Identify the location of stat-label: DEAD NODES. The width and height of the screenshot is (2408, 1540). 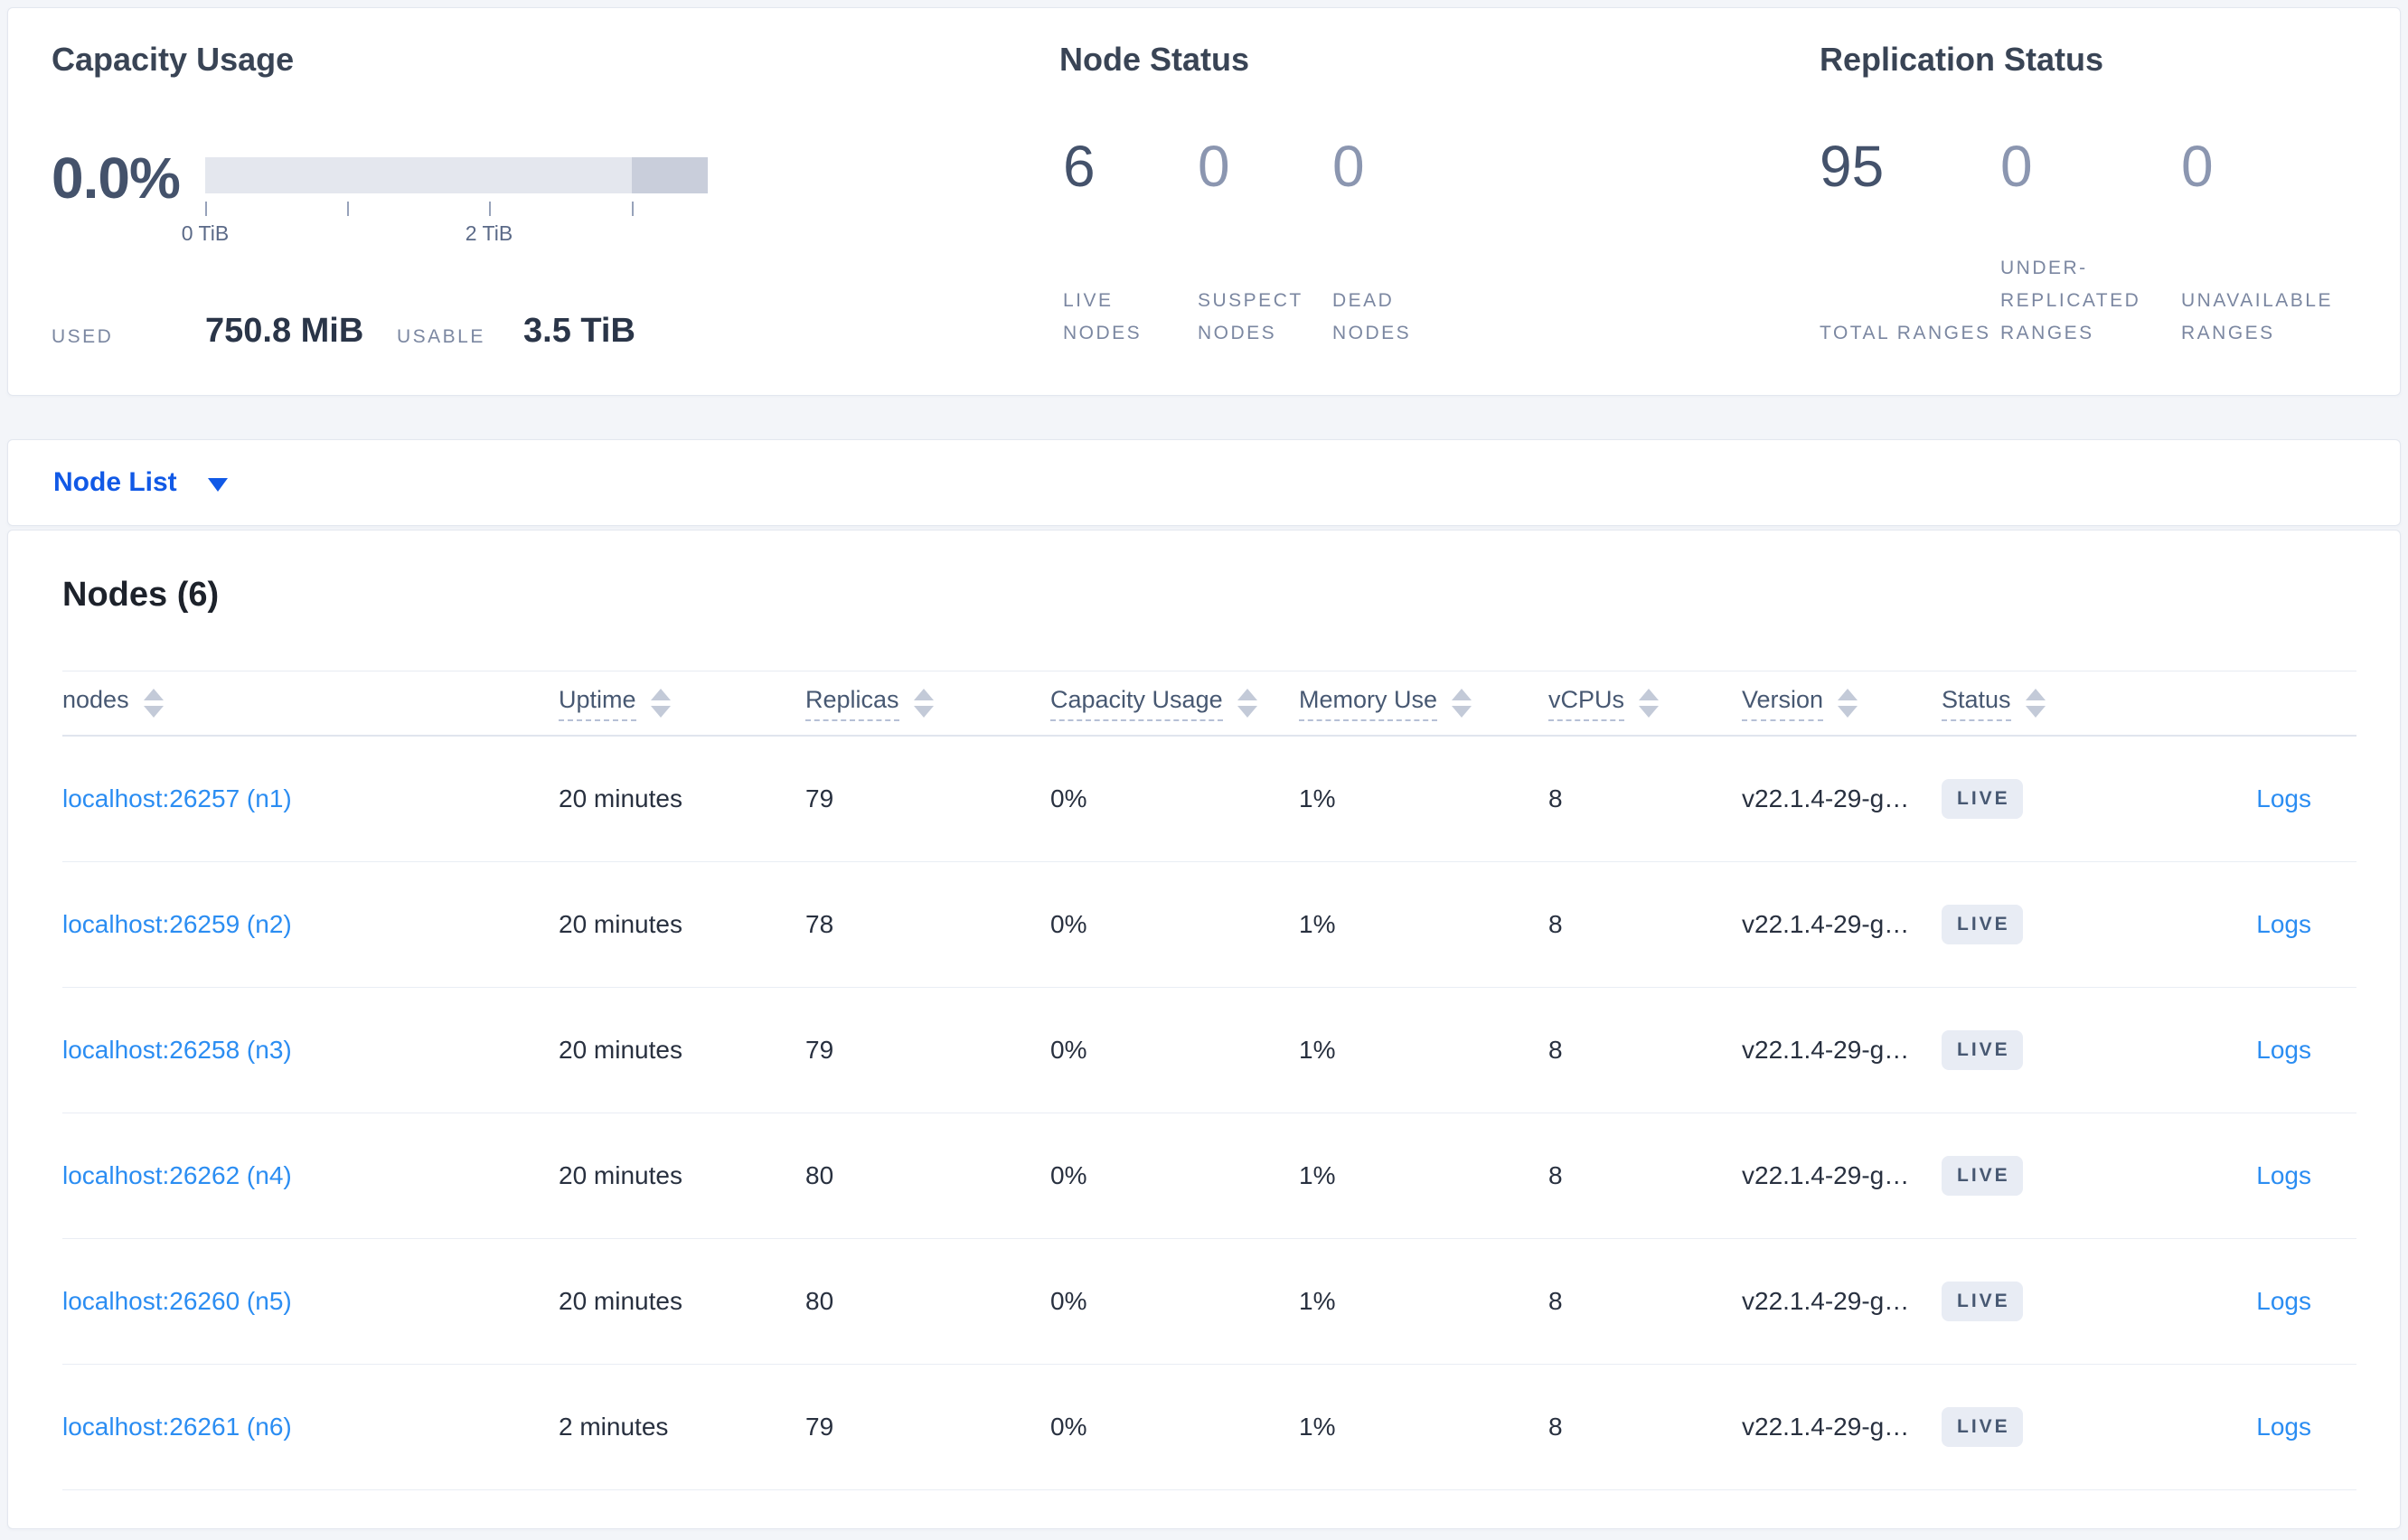
(1372, 316).